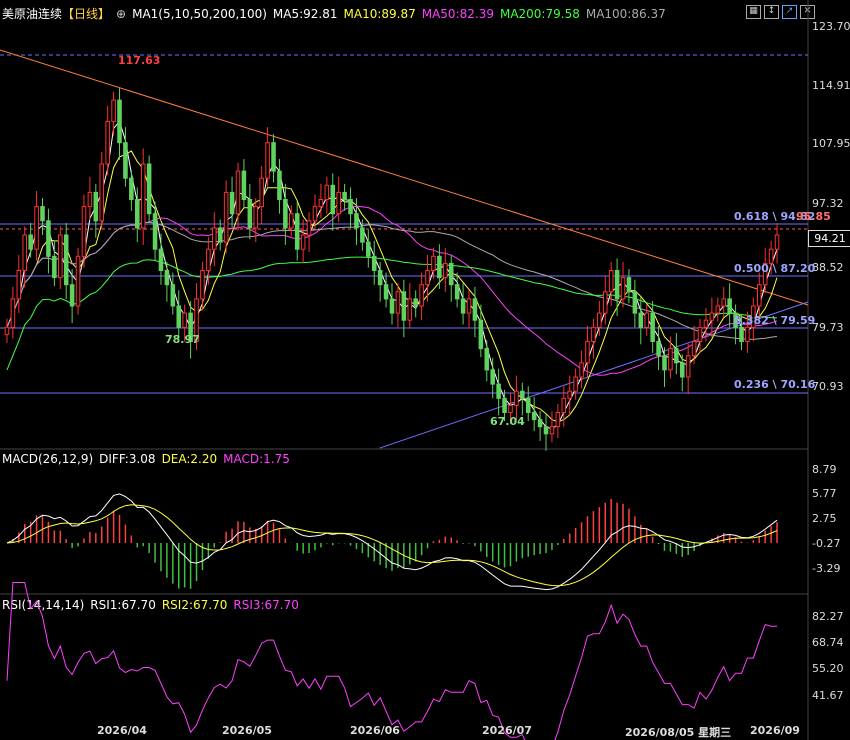 This screenshot has height=740, width=850. I want to click on price-axis-label: 123.70, so click(831, 26).